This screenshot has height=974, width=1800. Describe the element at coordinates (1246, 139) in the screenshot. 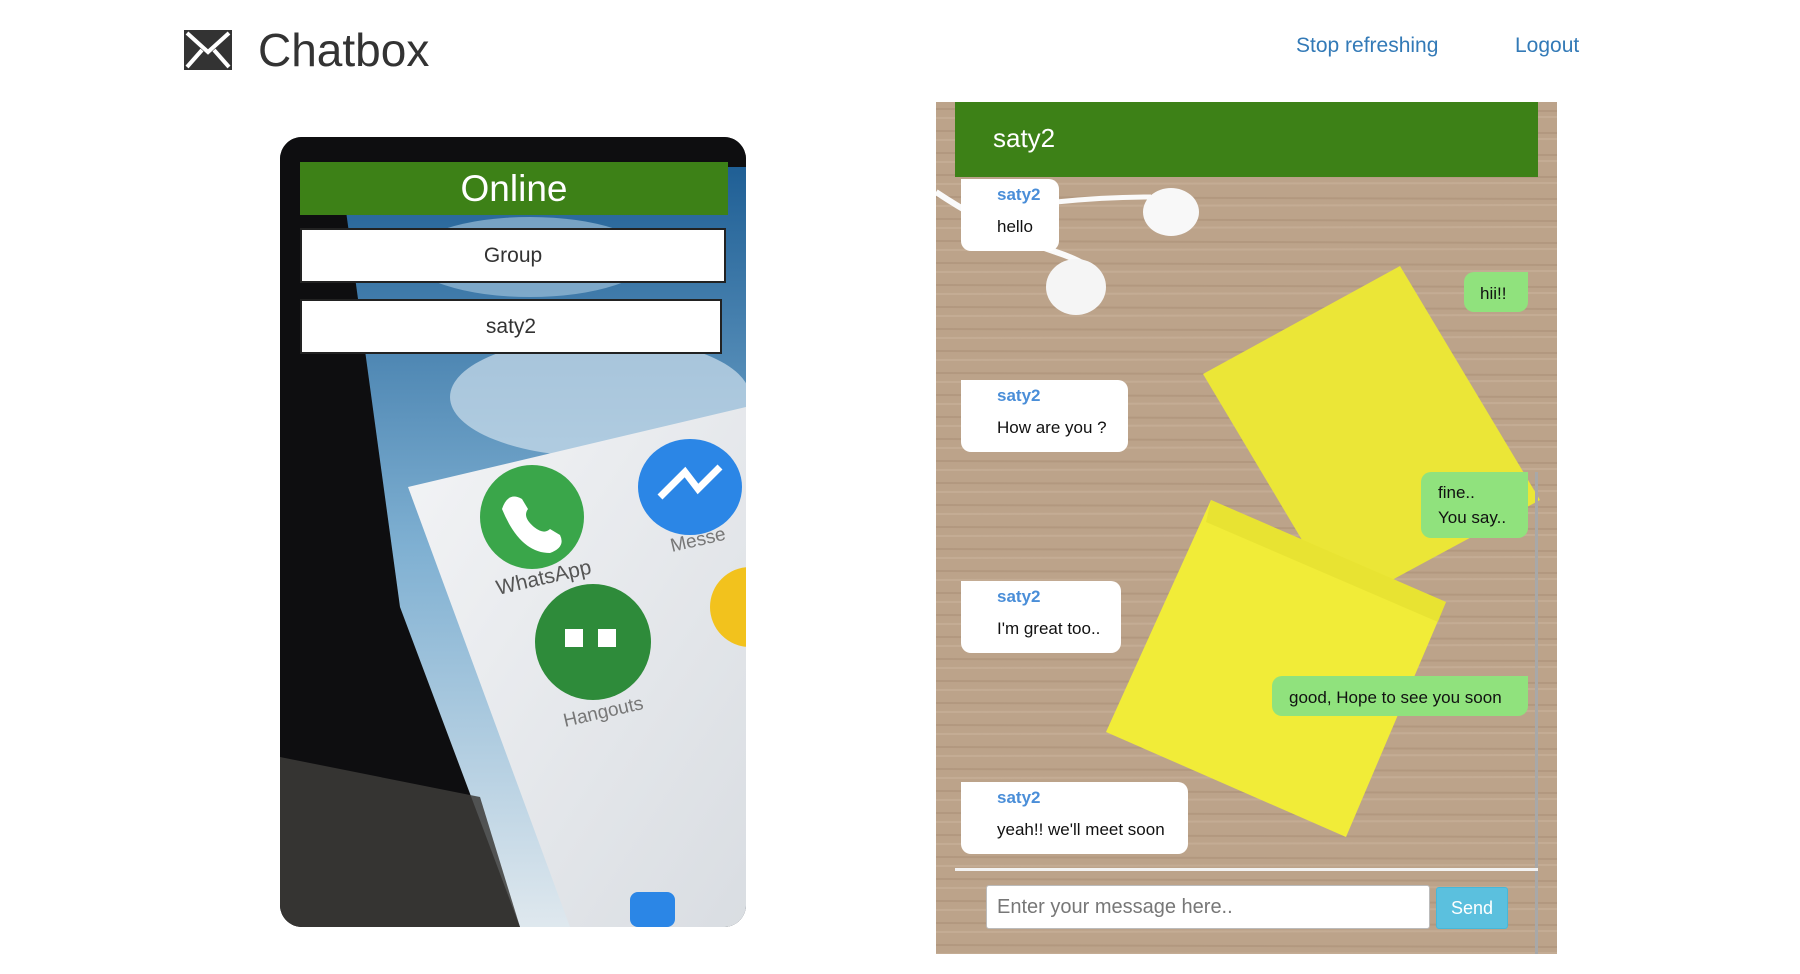

I see `chat-header: saty2` at that location.